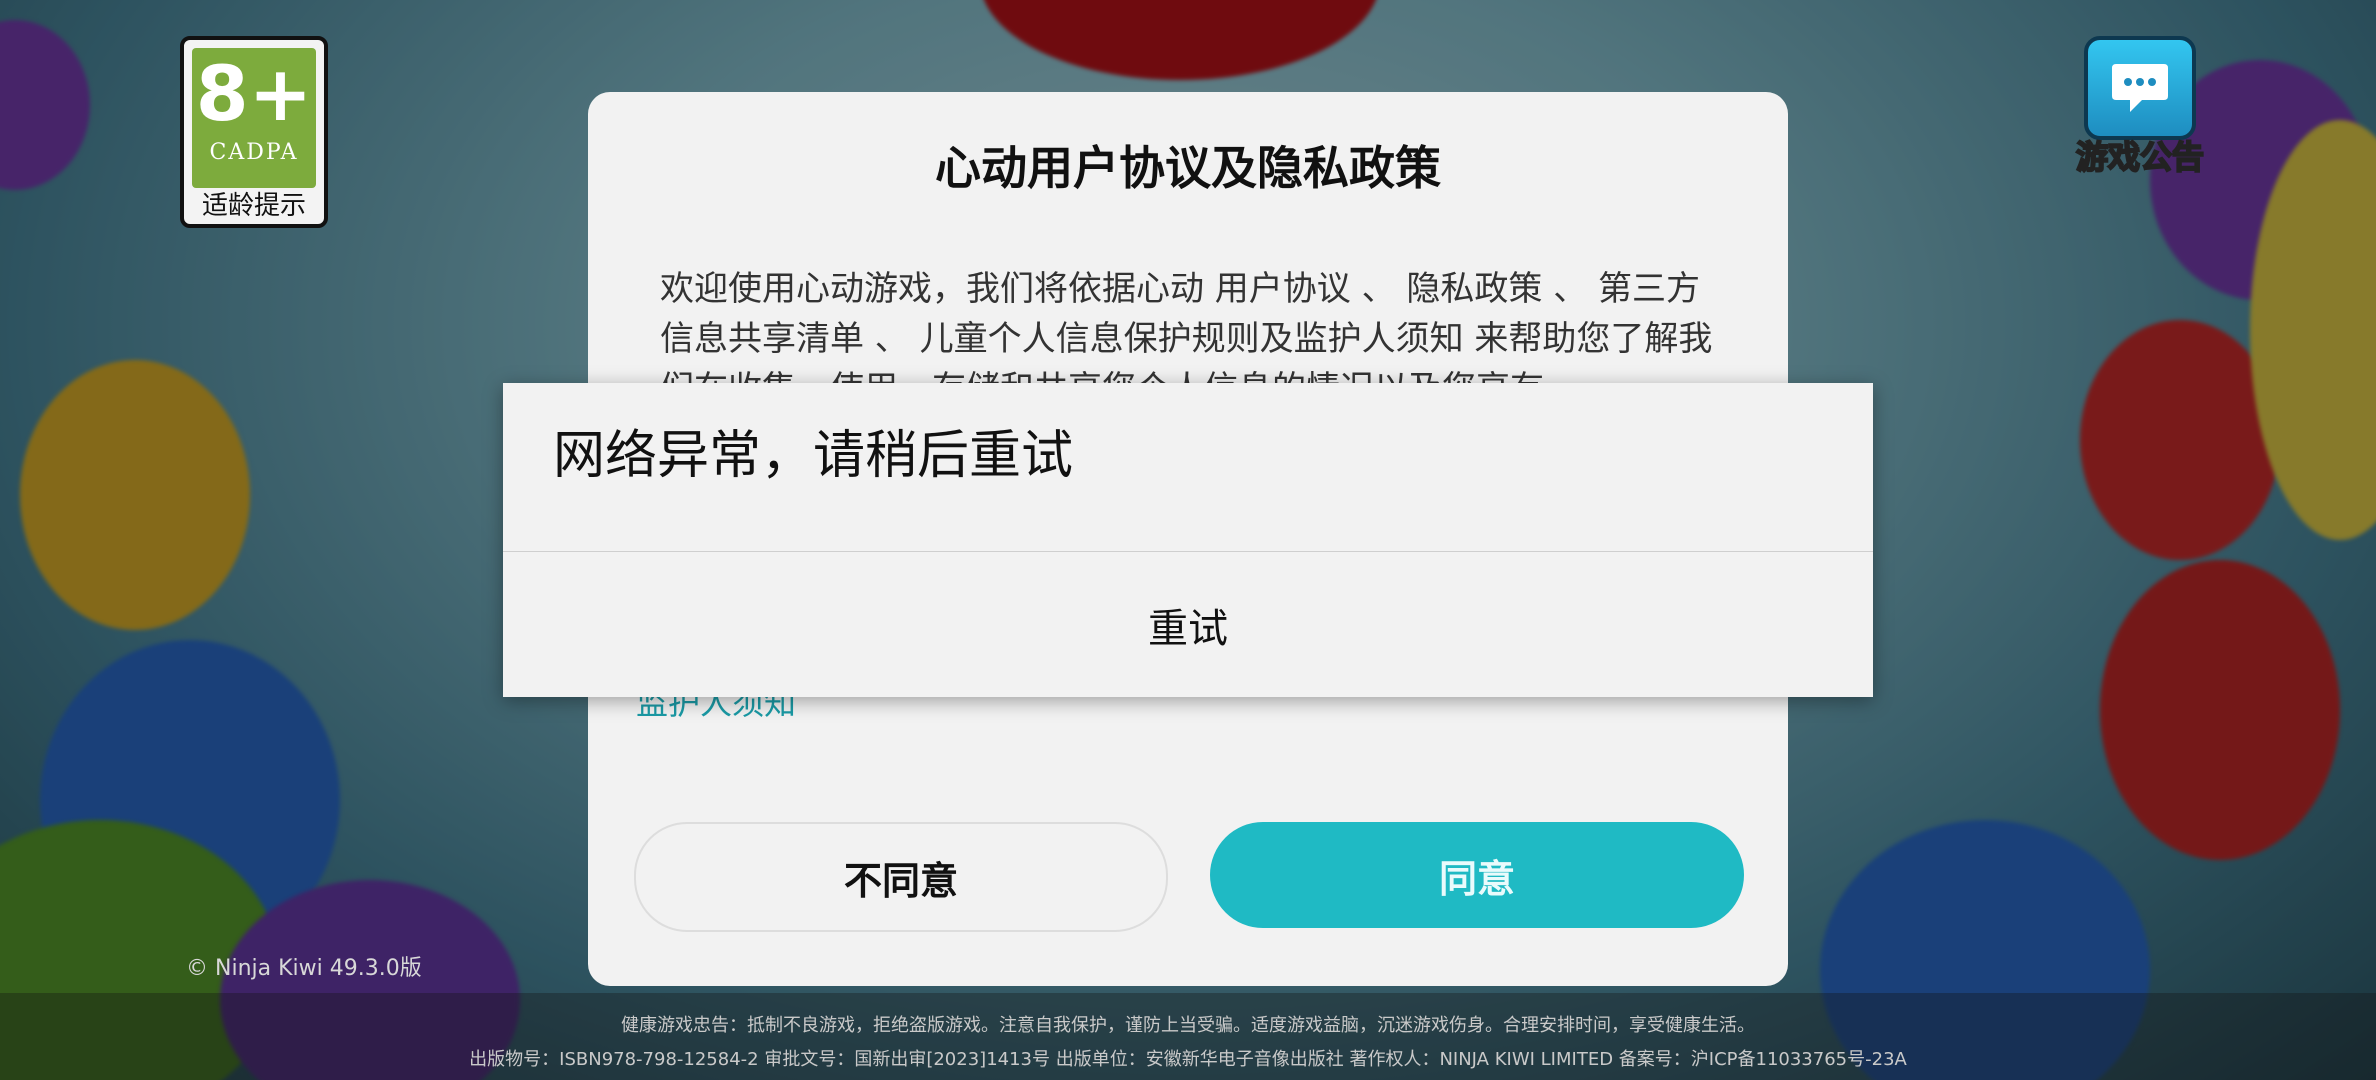 The image size is (2376, 1080). I want to click on age-rating-value: 8+, so click(254, 93).